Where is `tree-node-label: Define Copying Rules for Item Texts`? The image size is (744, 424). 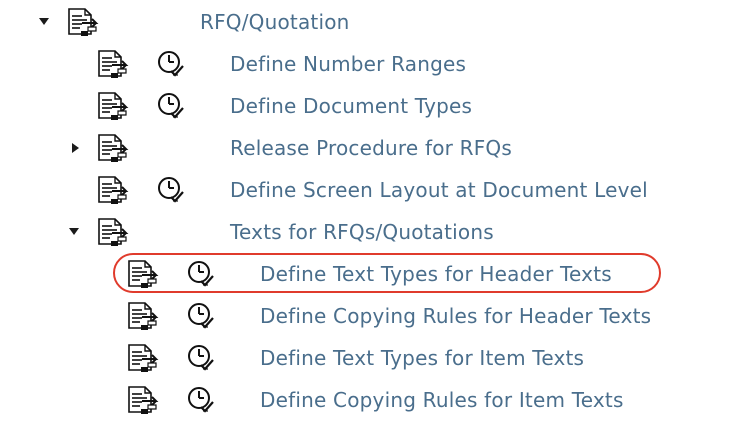
tree-node-label: Define Copying Rules for Item Texts is located at coordinates (442, 400).